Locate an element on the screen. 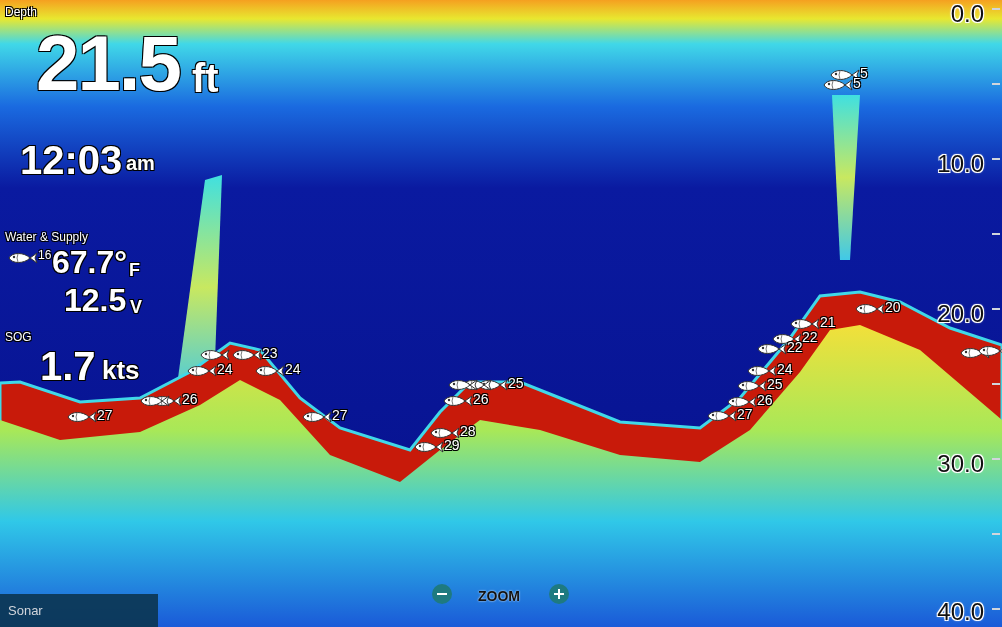 This screenshot has width=1002, height=627. zoom-label: ZOOM is located at coordinates (499, 596).